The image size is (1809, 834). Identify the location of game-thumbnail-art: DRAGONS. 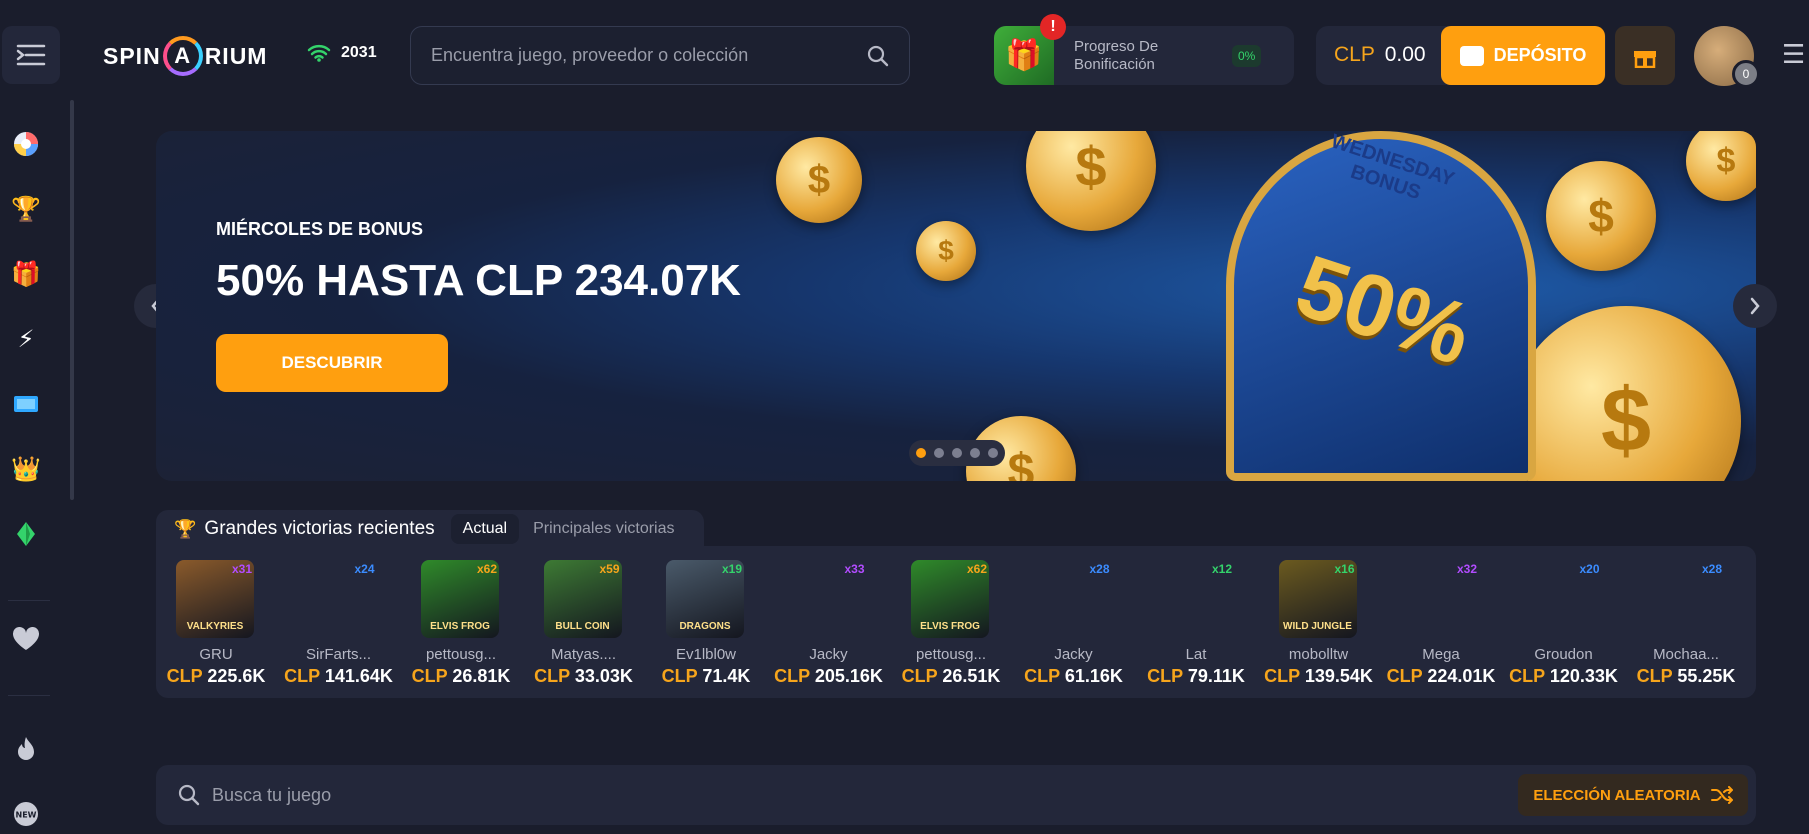
(705, 626).